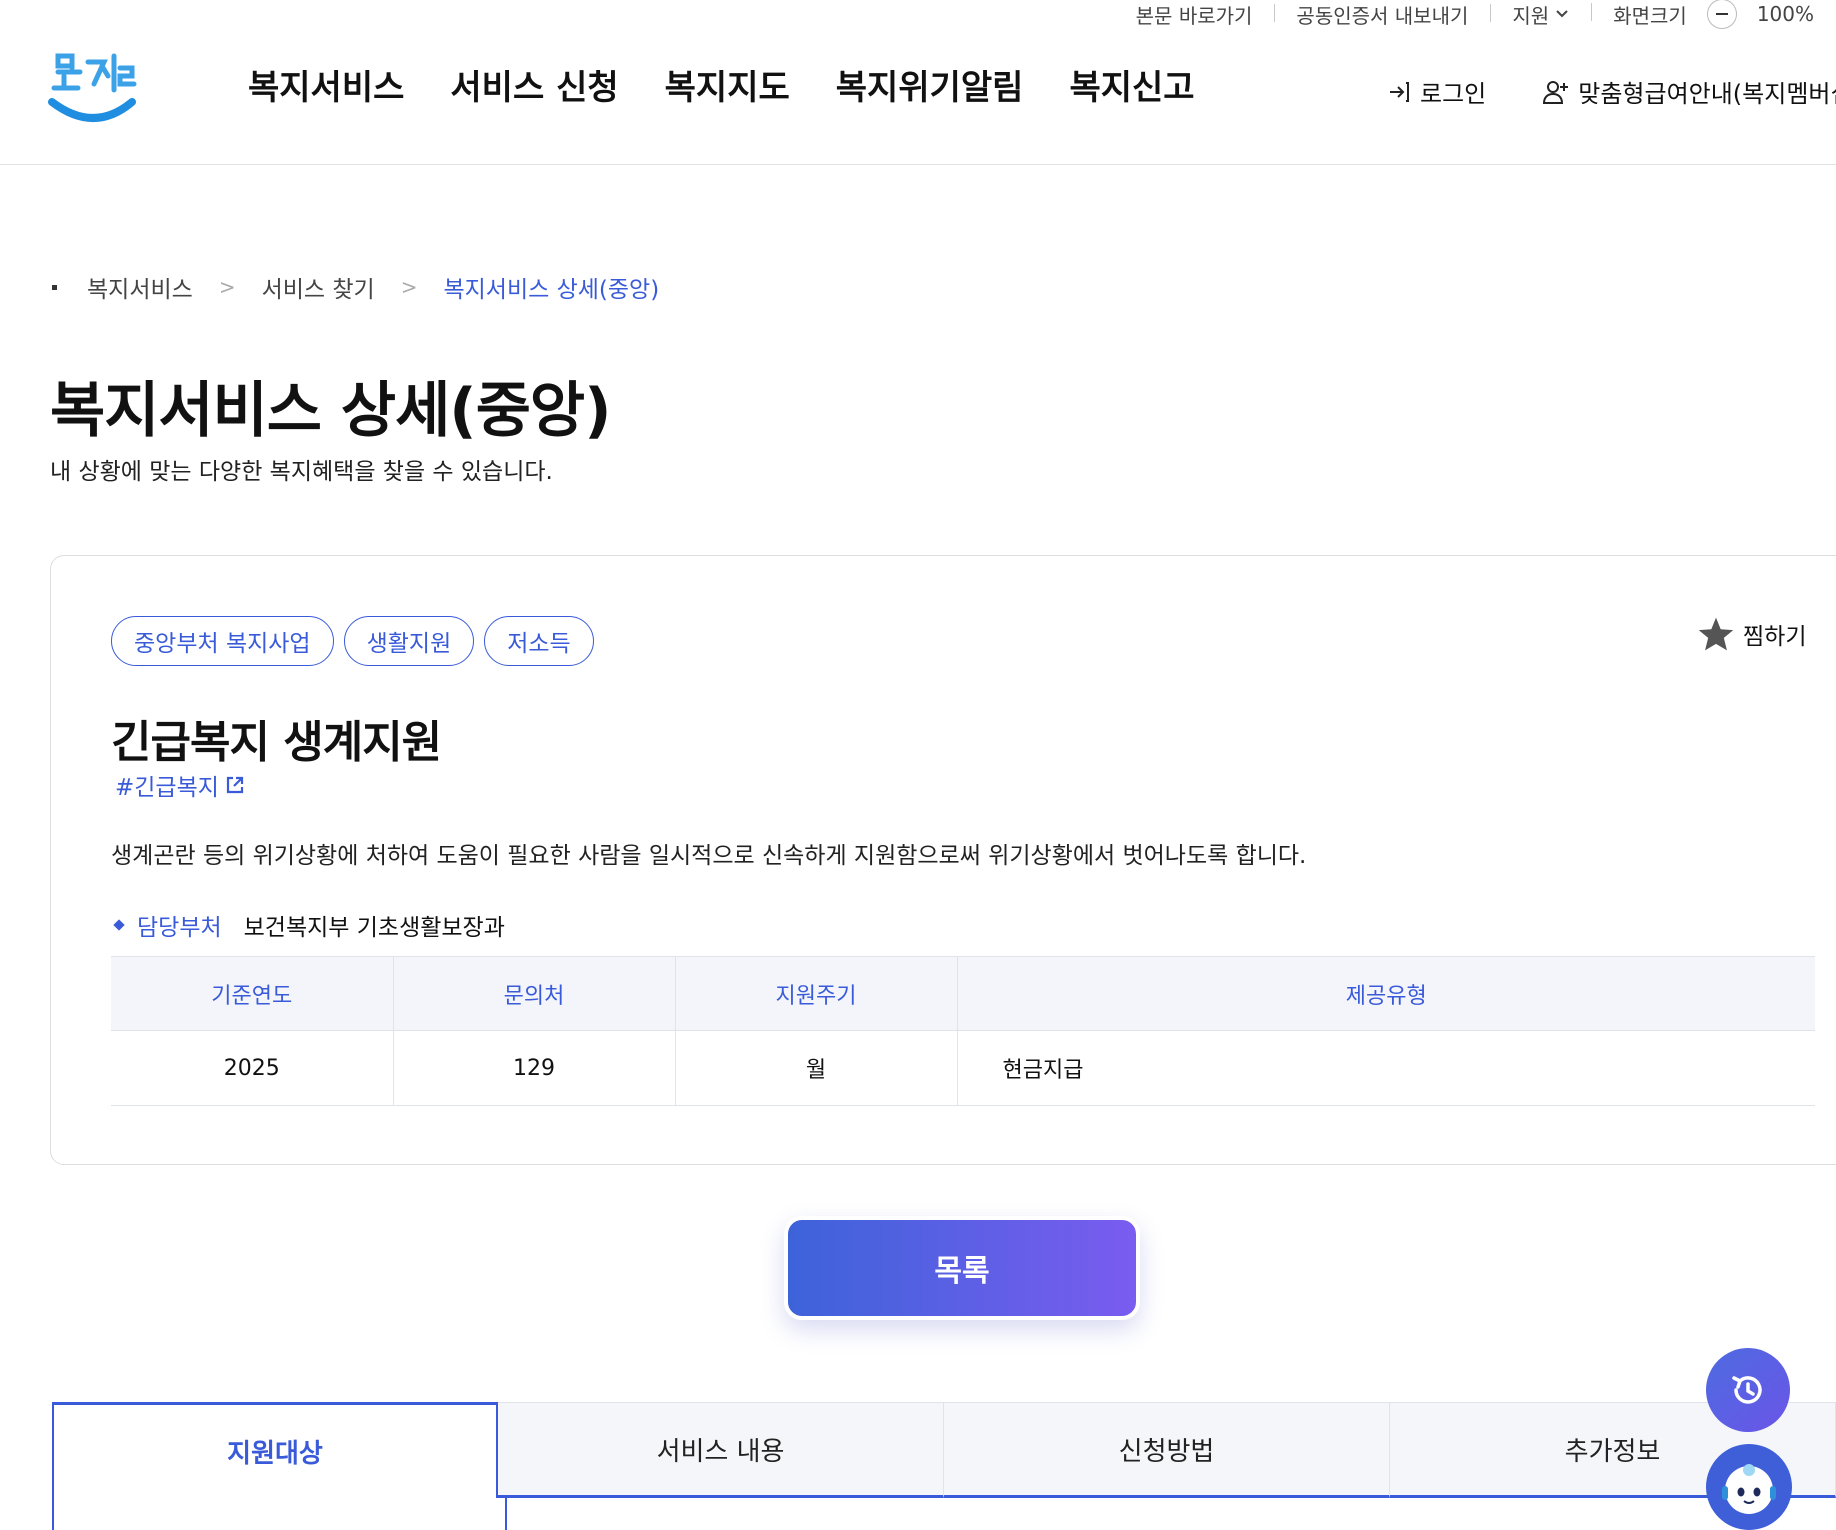 The height and width of the screenshot is (1530, 1836). What do you see at coordinates (140, 287) in the screenshot?
I see `breadcrumb-item-welfare-service: 복지서비스` at bounding box center [140, 287].